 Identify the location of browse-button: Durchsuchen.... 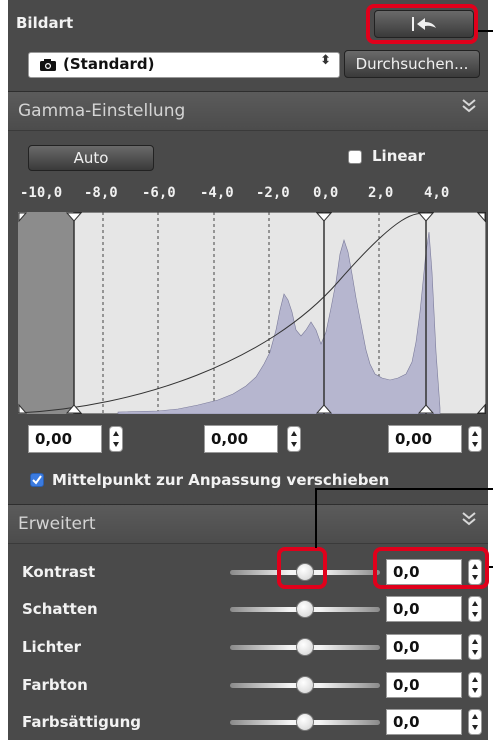
(412, 64).